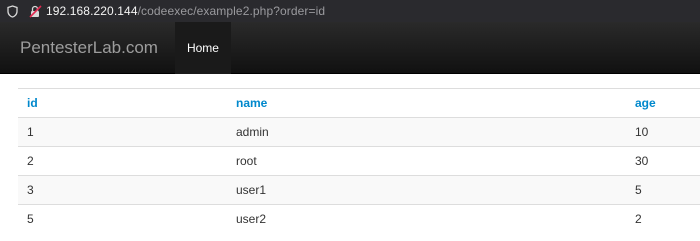 The height and width of the screenshot is (241, 700). I want to click on url-host: 192.168.220.144, so click(92, 11).